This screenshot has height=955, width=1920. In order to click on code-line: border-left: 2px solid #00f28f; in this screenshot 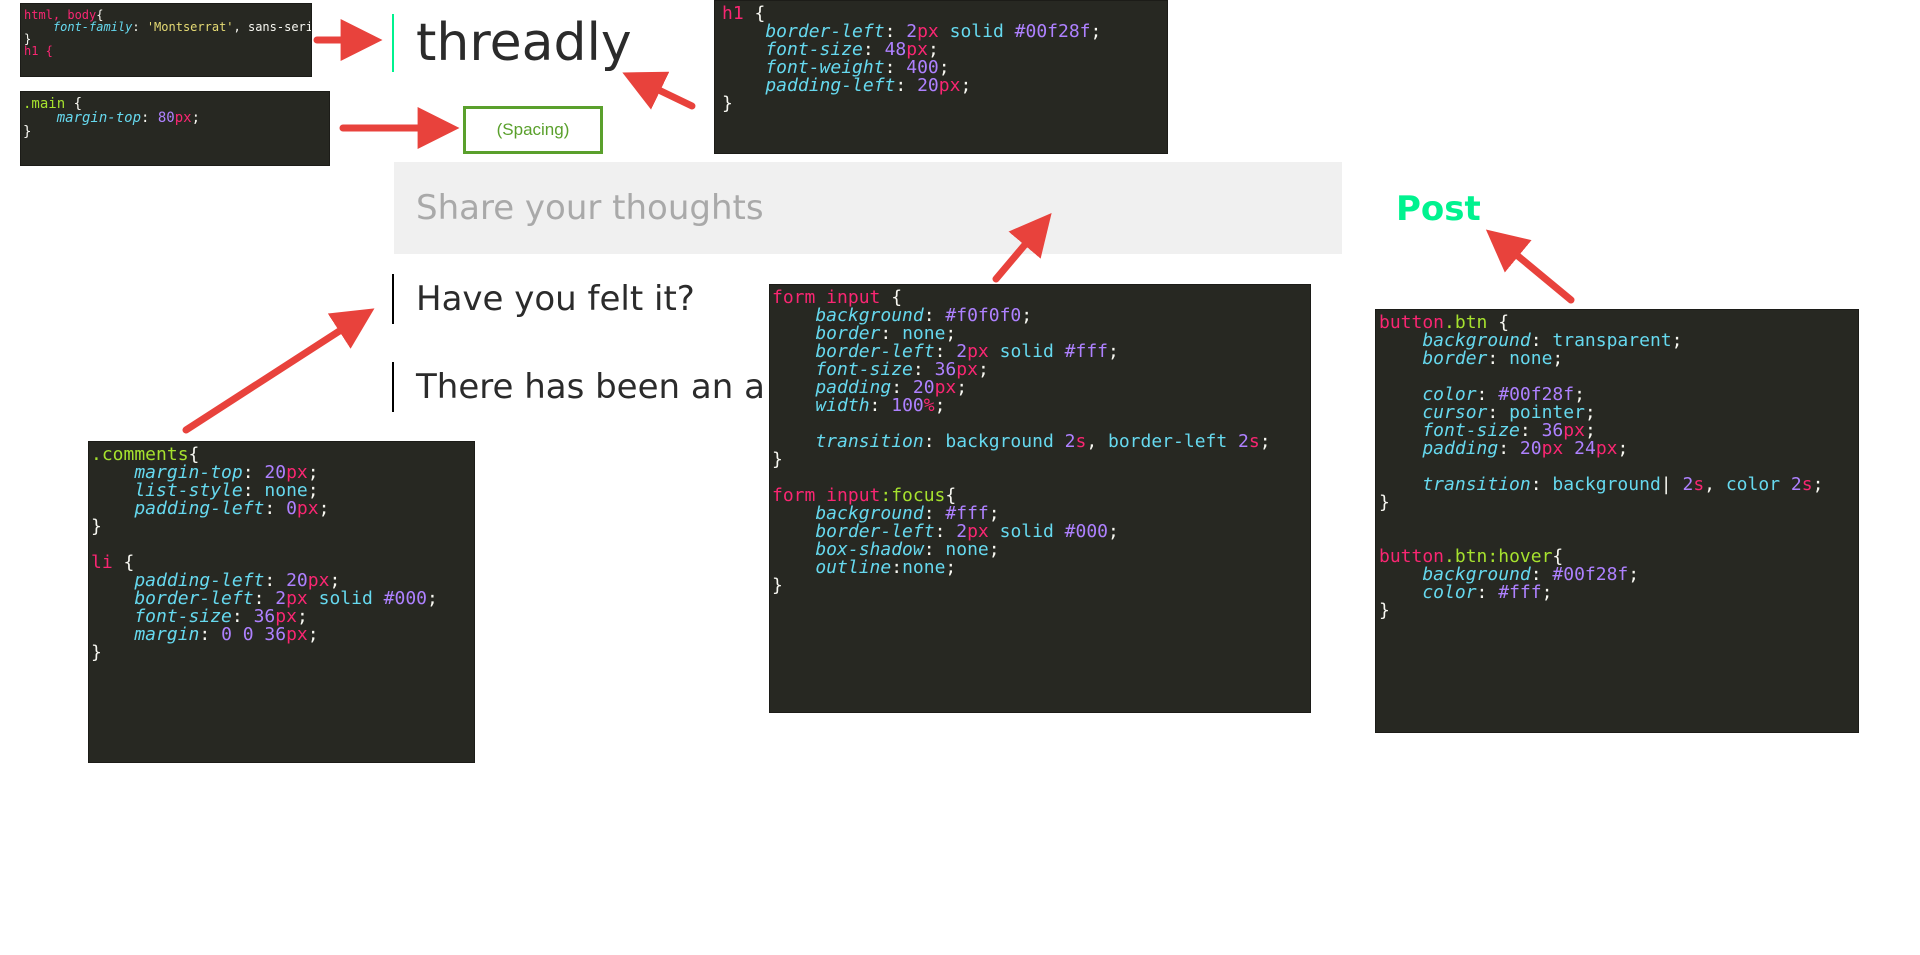, I will do `click(912, 31)`.